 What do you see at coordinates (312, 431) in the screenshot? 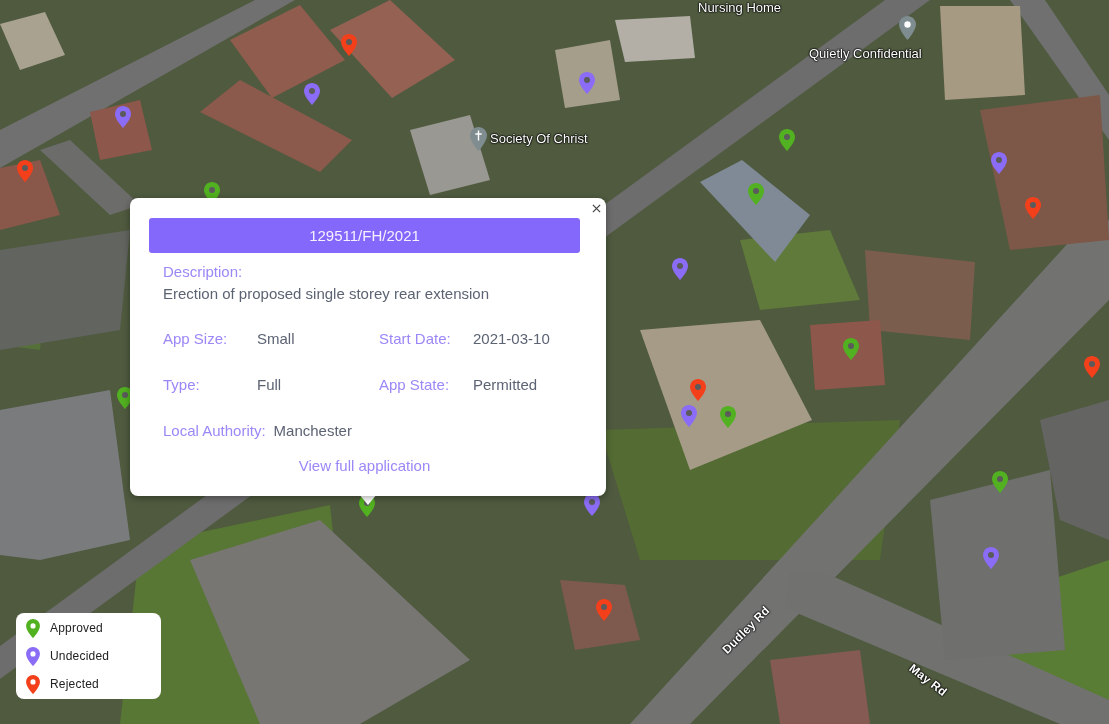
I see `field-value: Manchester` at bounding box center [312, 431].